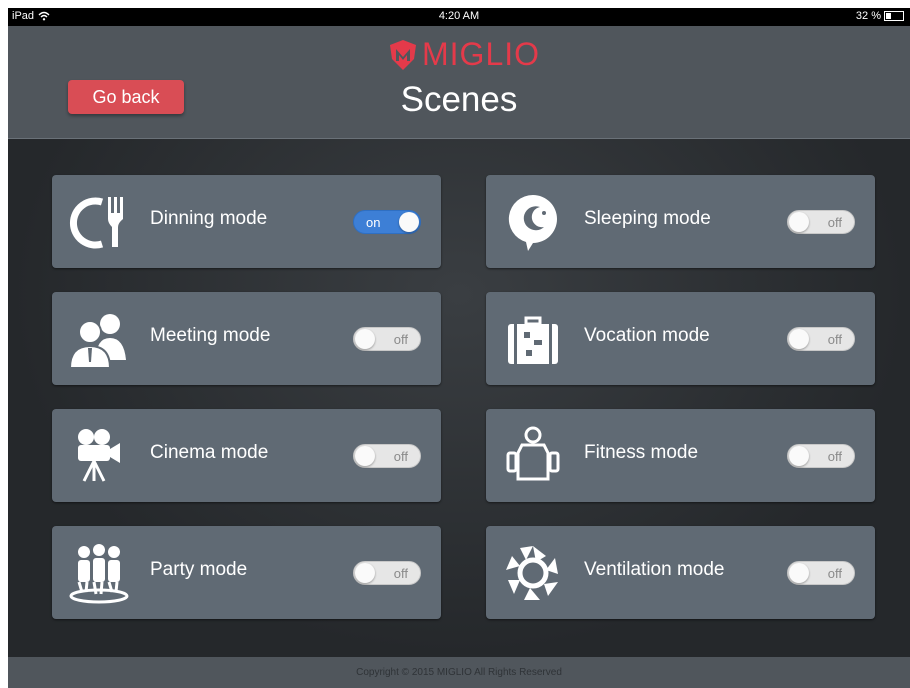 This screenshot has height=688, width=910. What do you see at coordinates (481, 54) in the screenshot?
I see `logo-text: MIGLIO` at bounding box center [481, 54].